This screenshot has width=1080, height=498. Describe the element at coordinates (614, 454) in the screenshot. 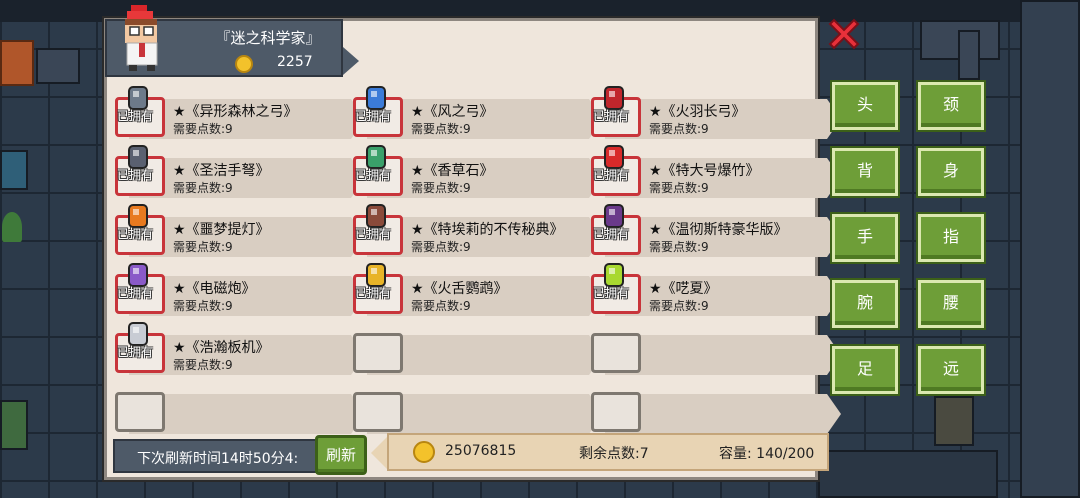

I see `points-remaining: 剩余点数:7` at that location.